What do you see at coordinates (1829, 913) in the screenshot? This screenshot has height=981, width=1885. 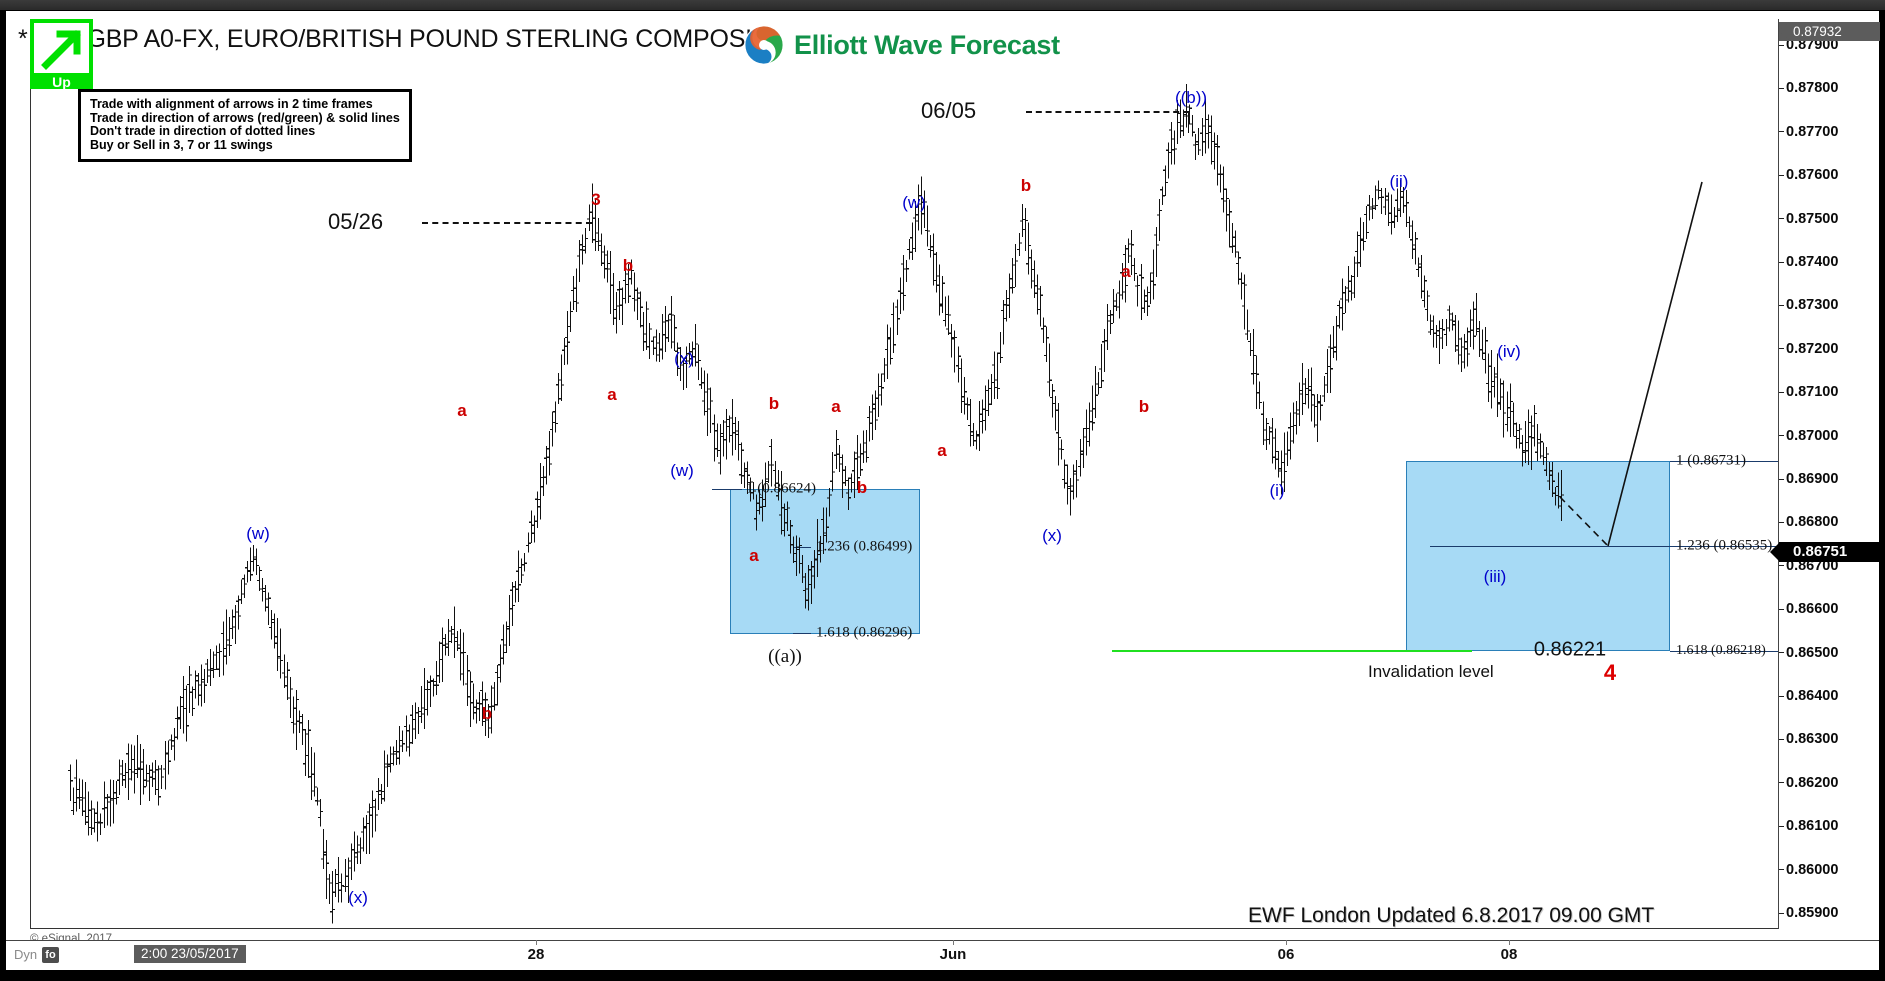 I see `price-tick: 0.85900` at bounding box center [1829, 913].